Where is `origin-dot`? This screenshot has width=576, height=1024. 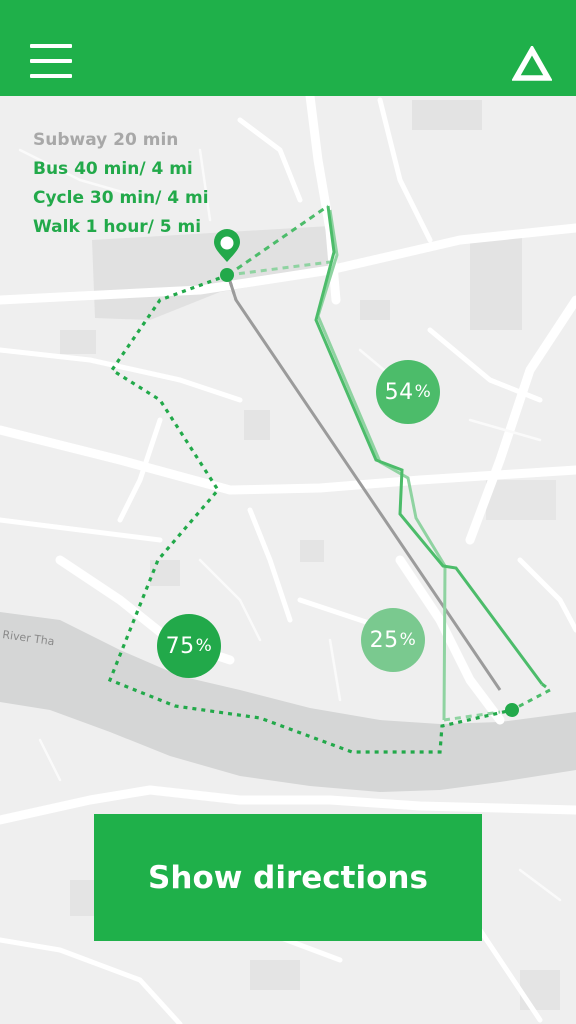
origin-dot is located at coordinates (227, 275).